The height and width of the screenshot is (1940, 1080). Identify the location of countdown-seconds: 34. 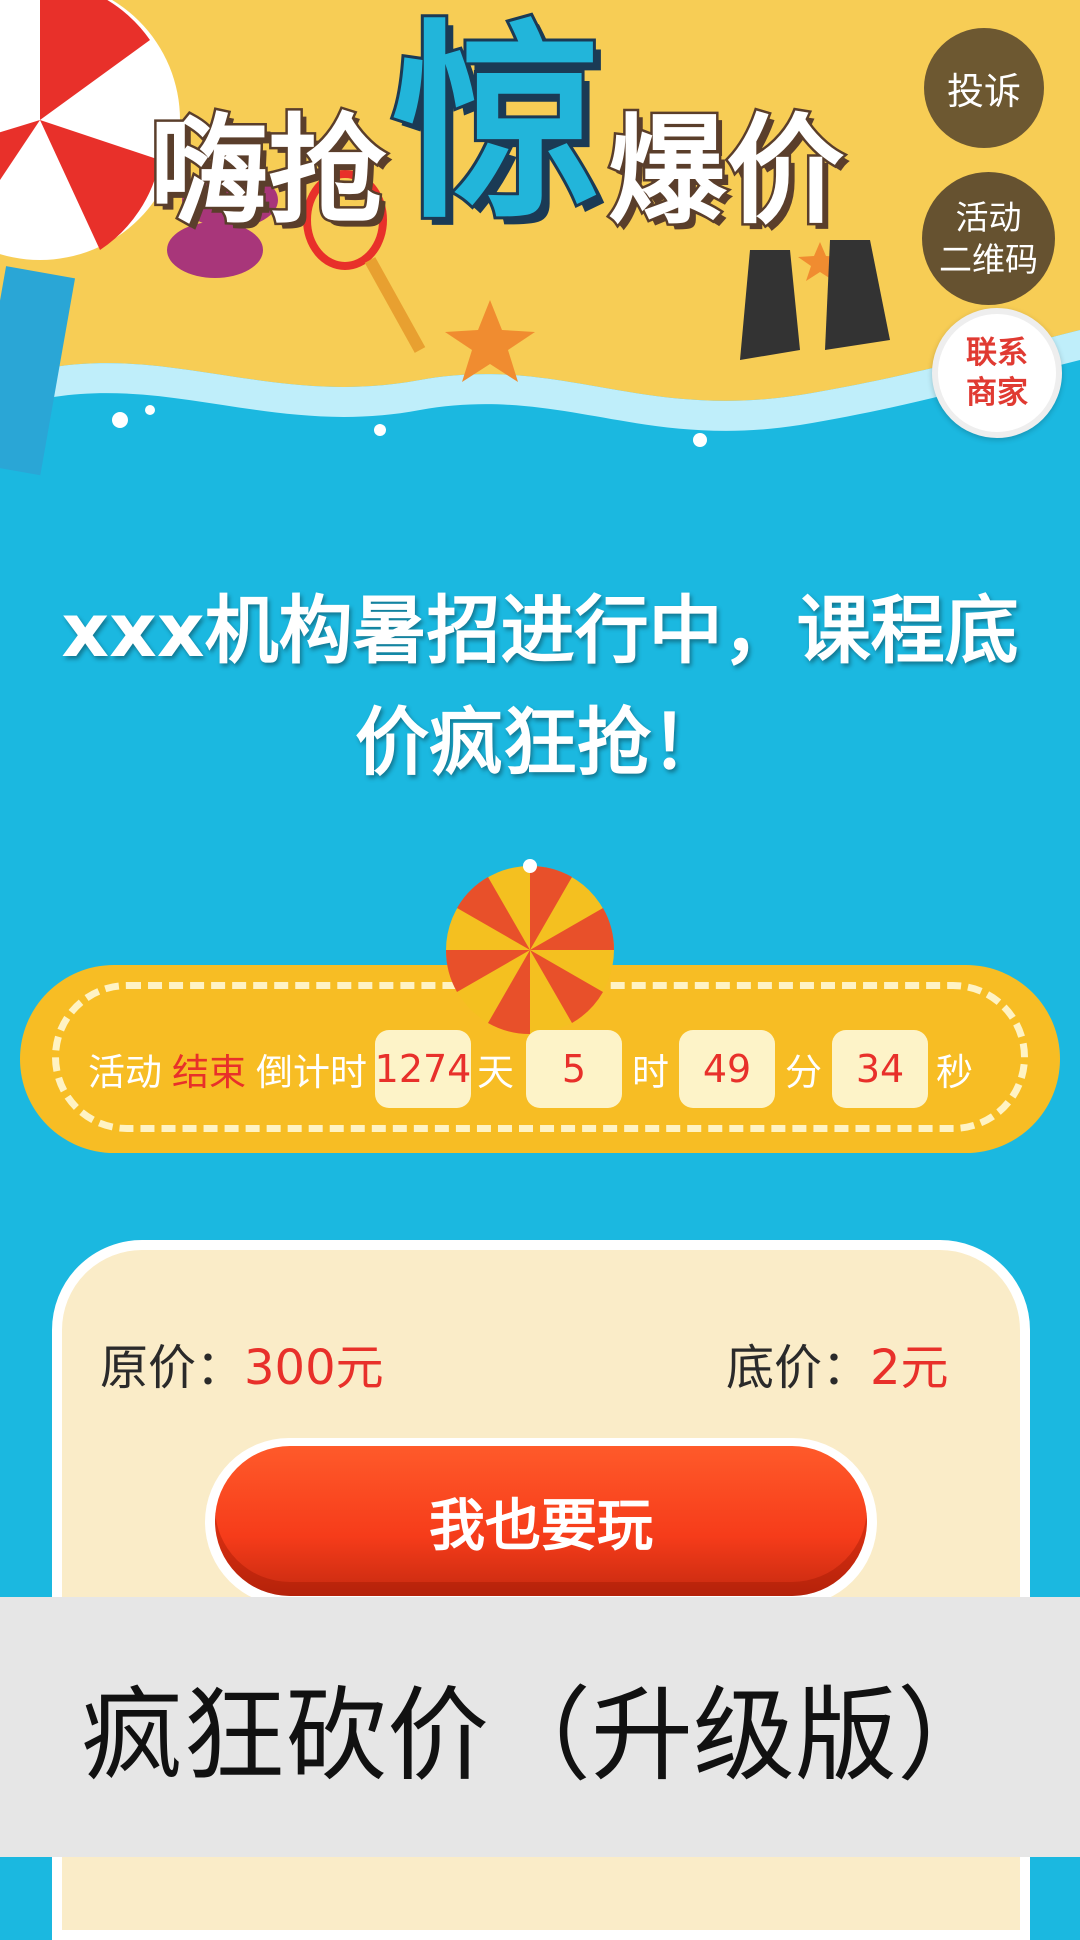
(880, 1069).